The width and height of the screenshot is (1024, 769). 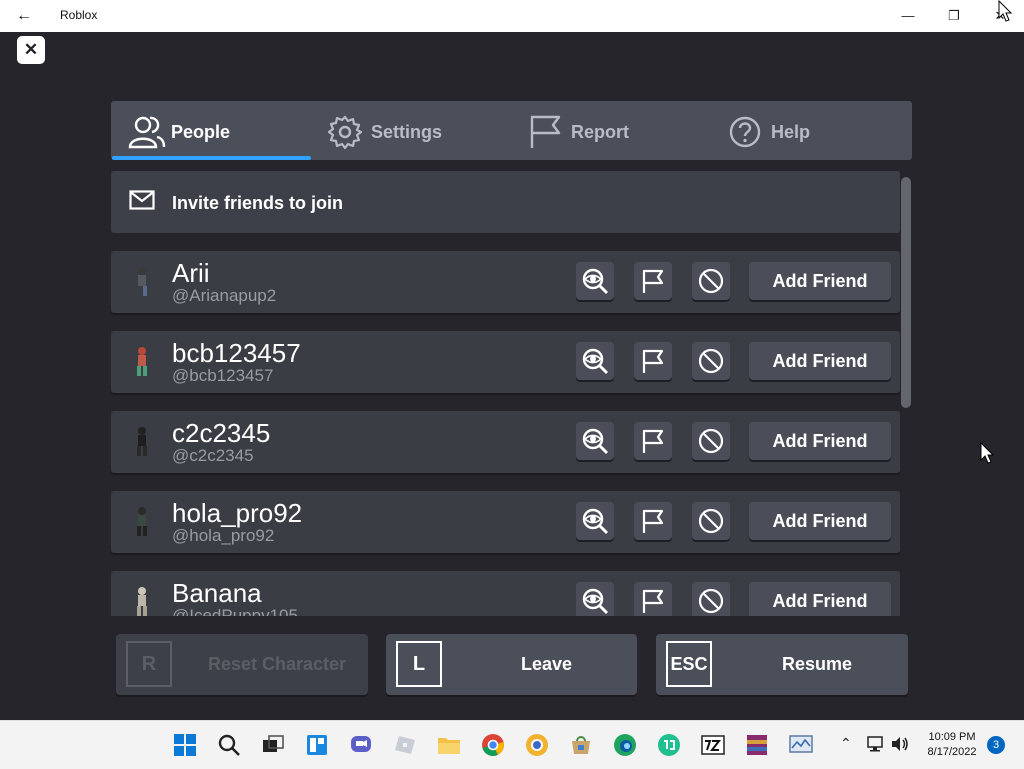 What do you see at coordinates (511, 664) in the screenshot?
I see `leave-button: L Leave` at bounding box center [511, 664].